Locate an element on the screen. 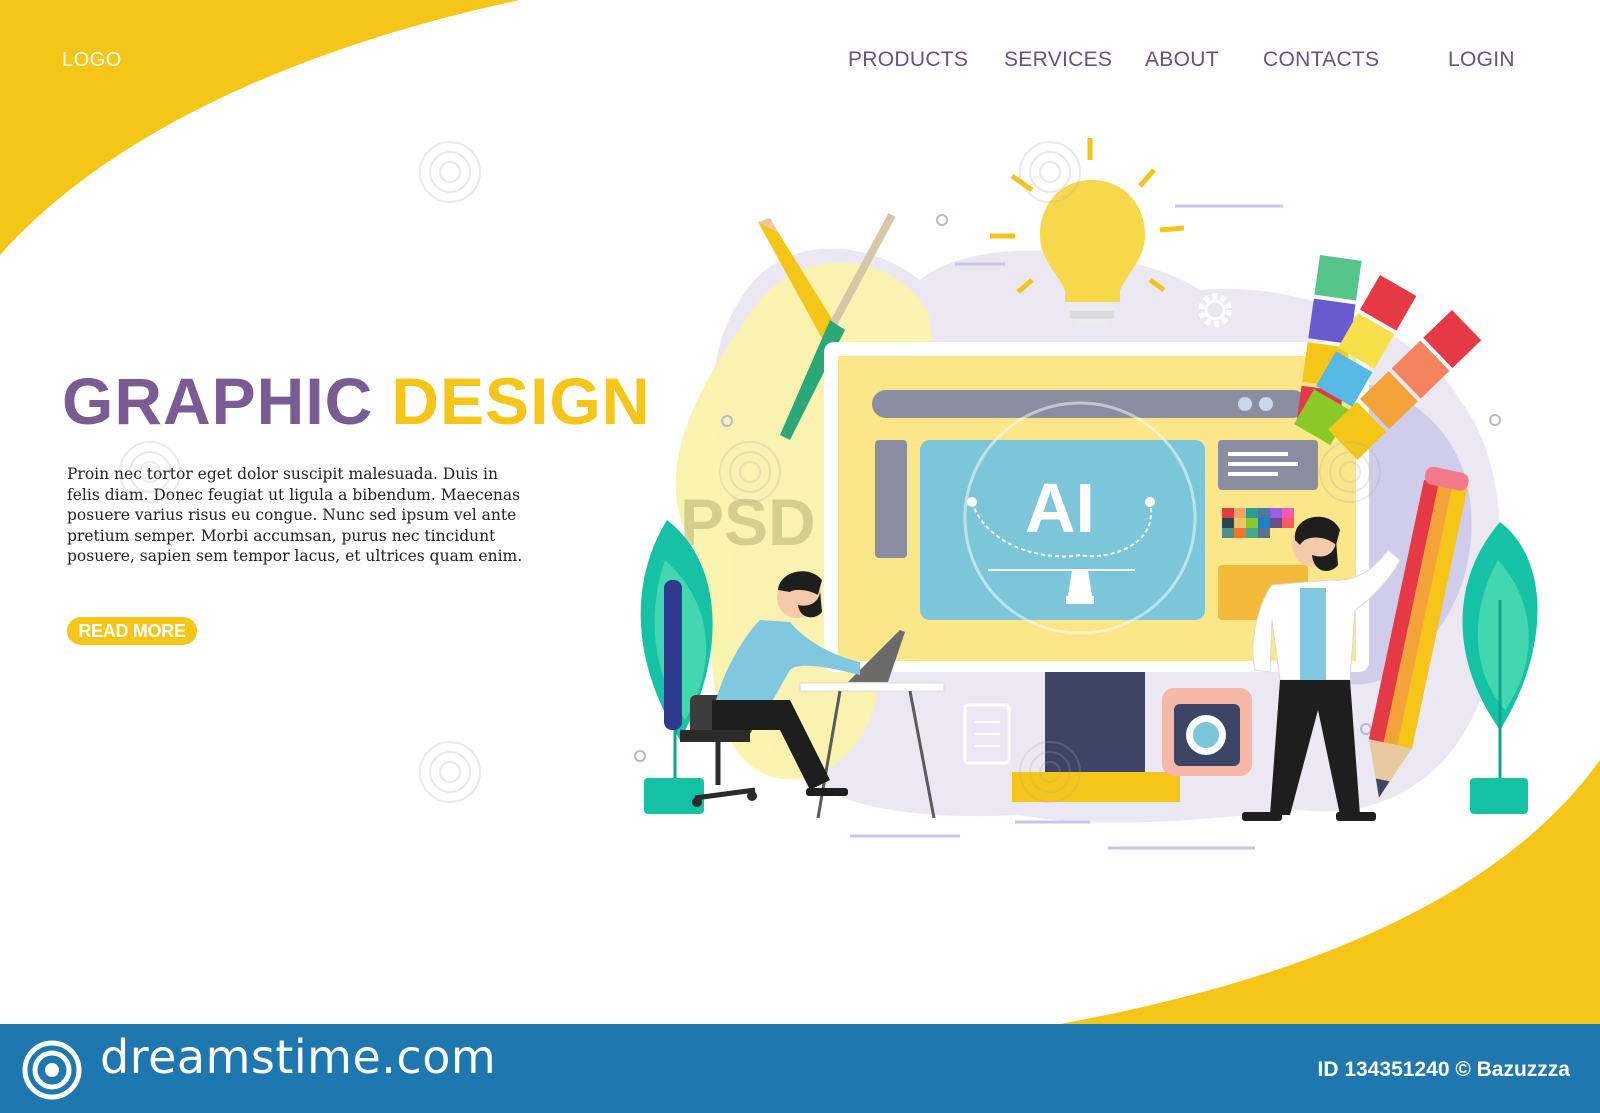 The image size is (1600, 1113). footer-site-name: dreamstime.com is located at coordinates (298, 1057).